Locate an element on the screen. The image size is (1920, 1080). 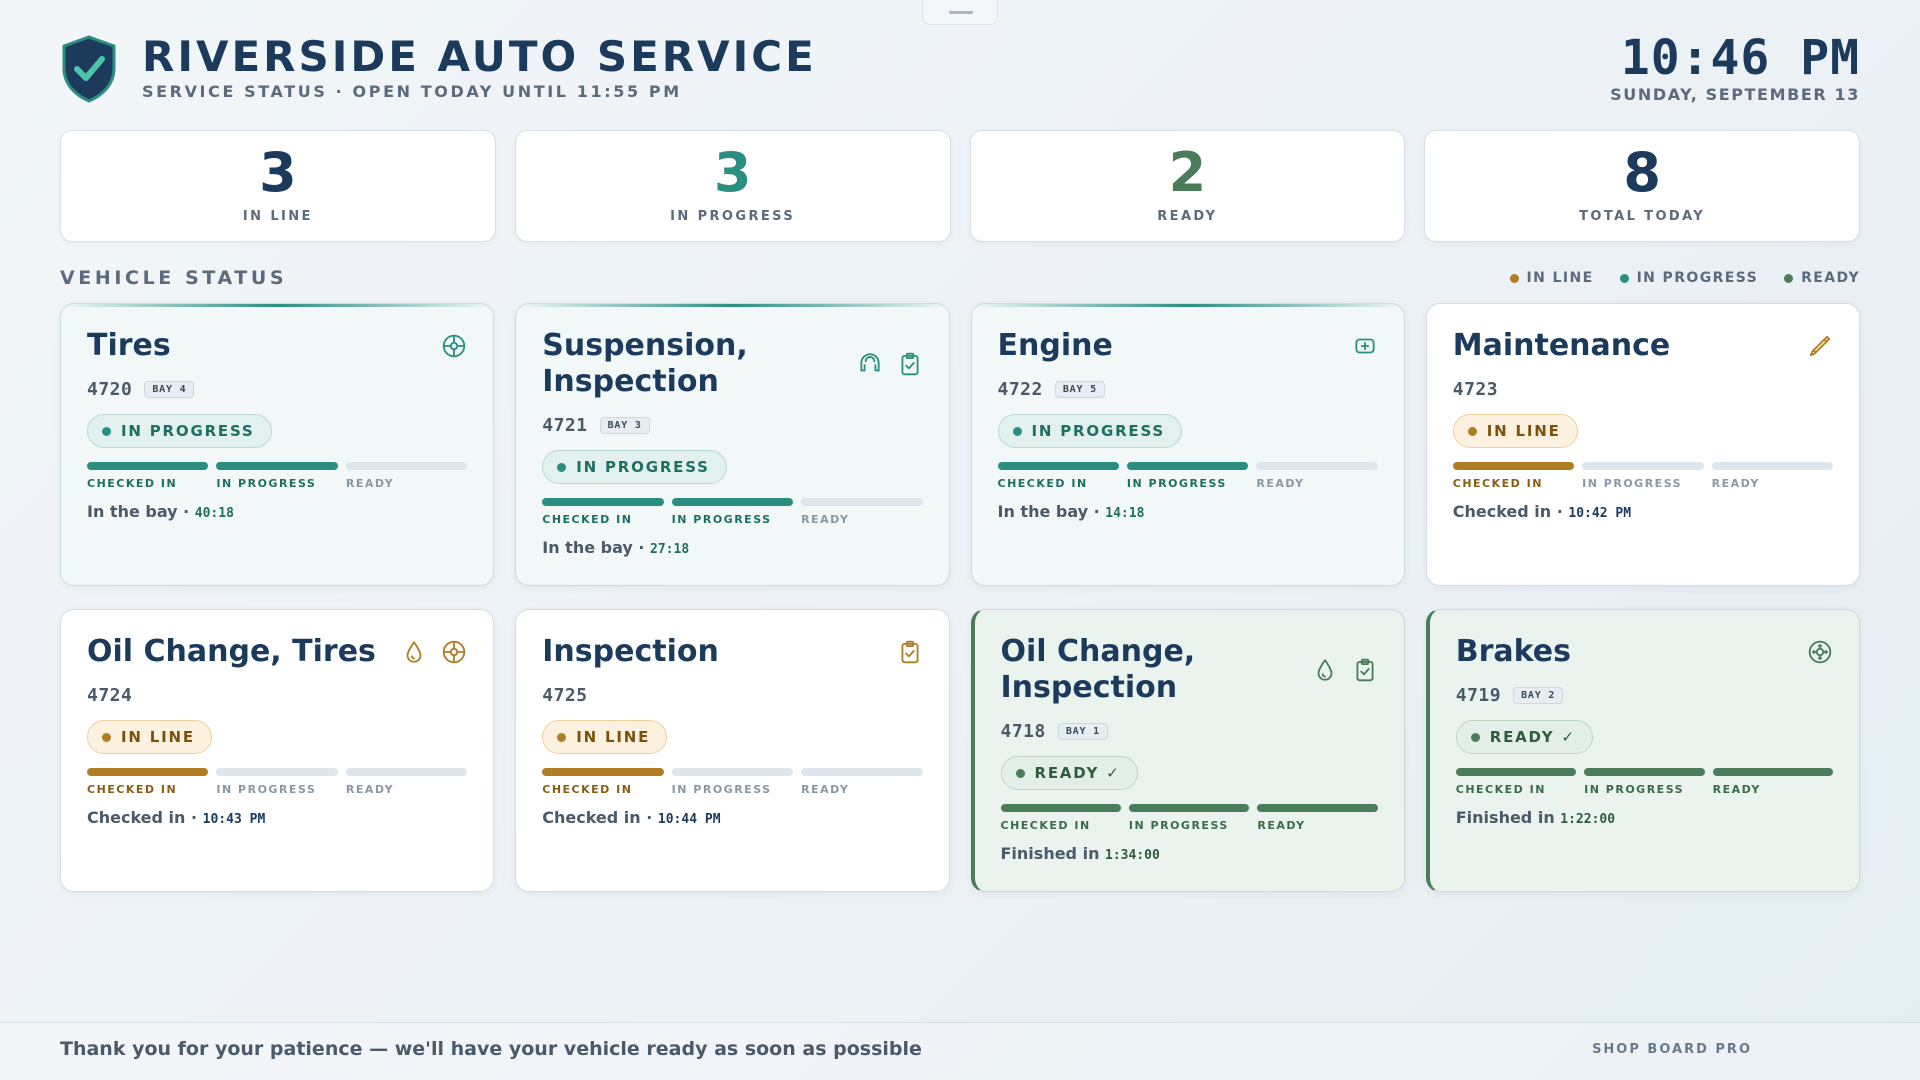
clock-time: 10:46 PM is located at coordinates (1740, 58).